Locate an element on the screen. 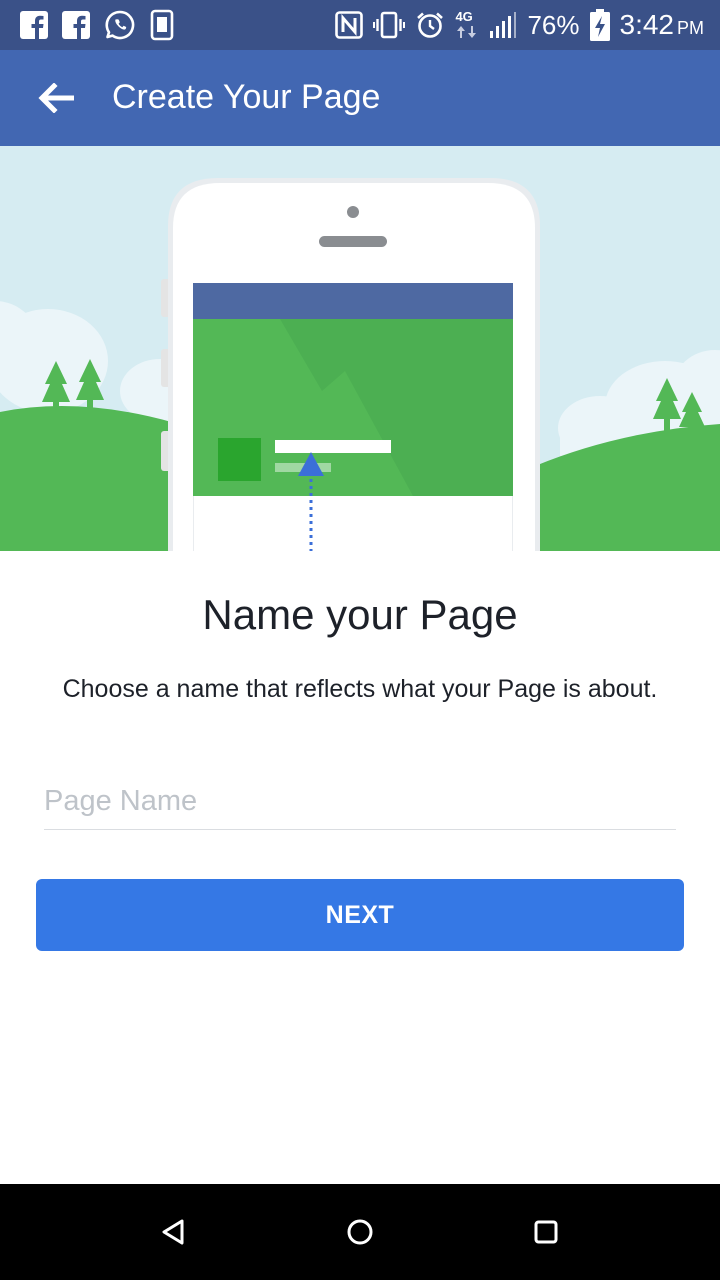 This screenshot has width=720, height=1280. next-button: NEXT is located at coordinates (360, 915).